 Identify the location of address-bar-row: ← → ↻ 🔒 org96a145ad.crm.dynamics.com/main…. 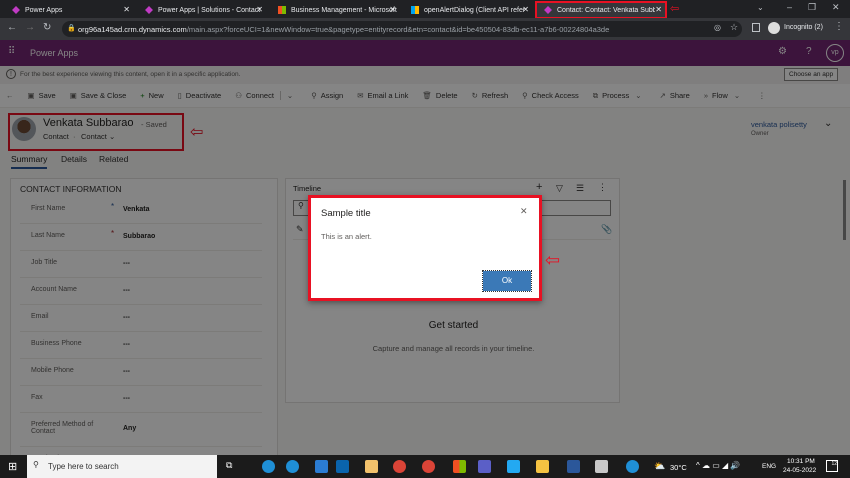
(425, 29).